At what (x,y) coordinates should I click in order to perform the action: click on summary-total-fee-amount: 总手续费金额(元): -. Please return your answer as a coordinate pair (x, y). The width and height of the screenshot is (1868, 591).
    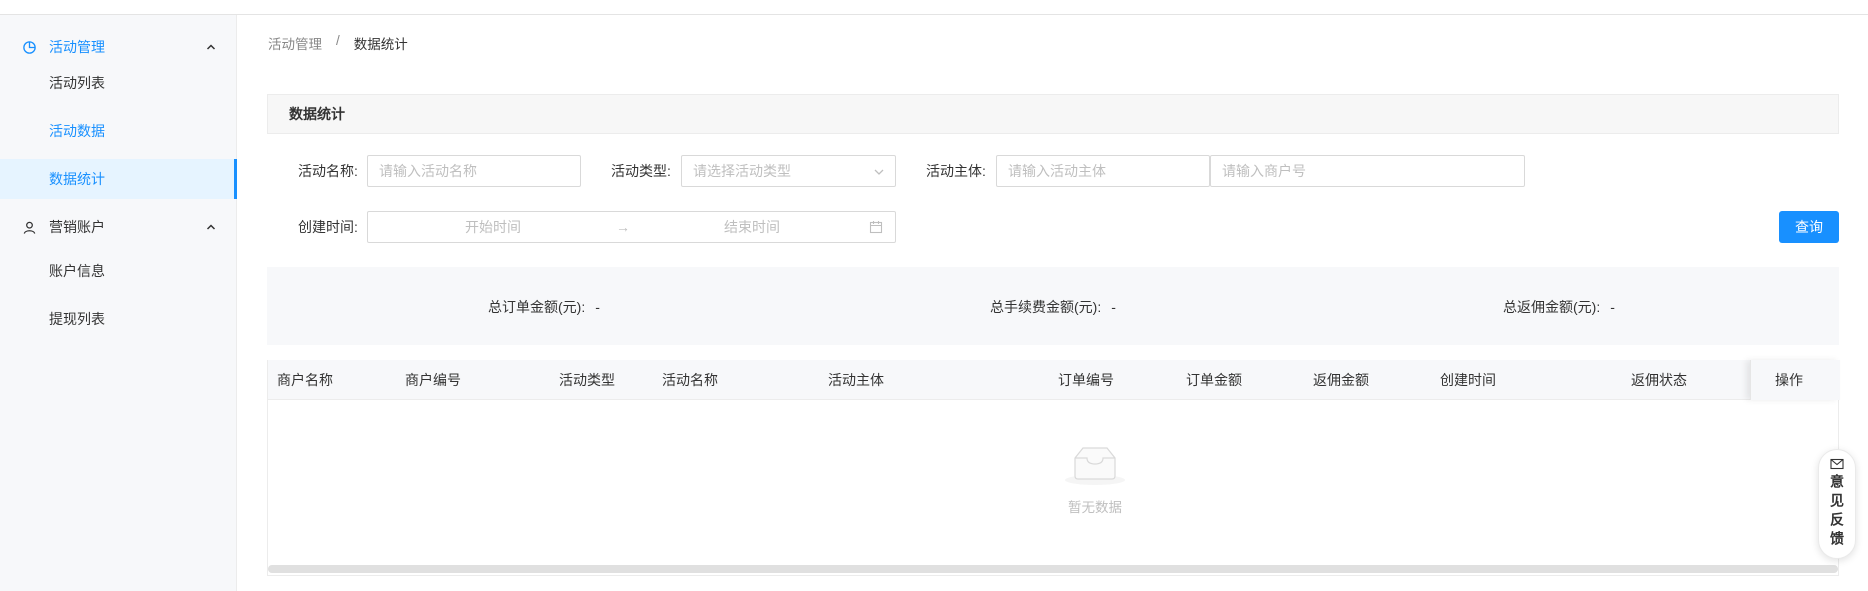
    Looking at the image, I should click on (1053, 307).